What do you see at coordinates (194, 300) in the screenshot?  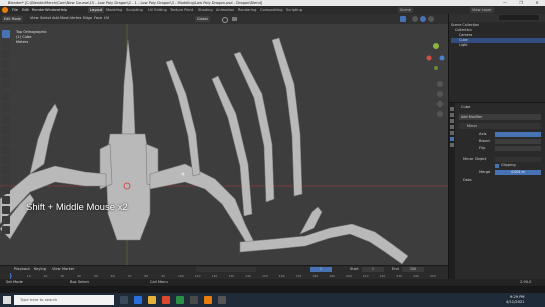 I see `app-icon-gray` at bounding box center [194, 300].